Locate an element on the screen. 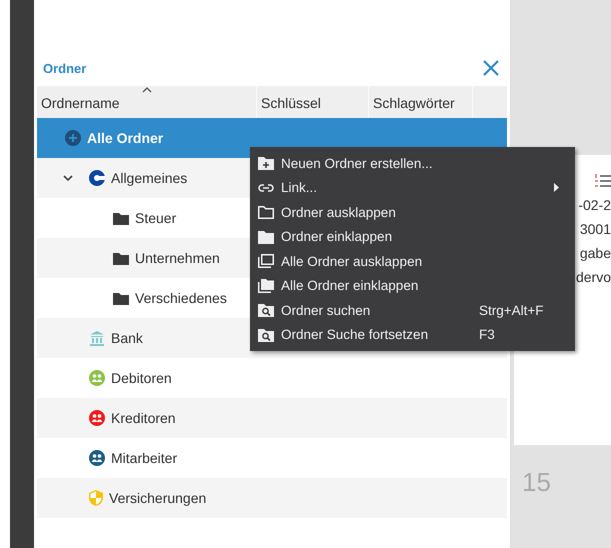  tree-label: Debitoren is located at coordinates (141, 378).